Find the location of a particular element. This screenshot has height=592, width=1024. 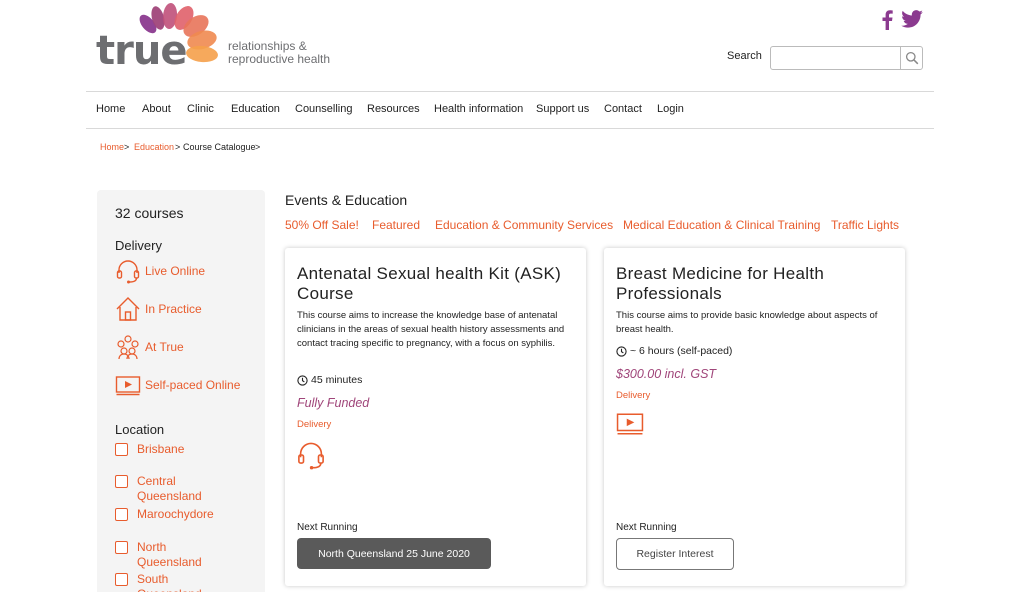

nav-health-information: Health information is located at coordinates (478, 109).